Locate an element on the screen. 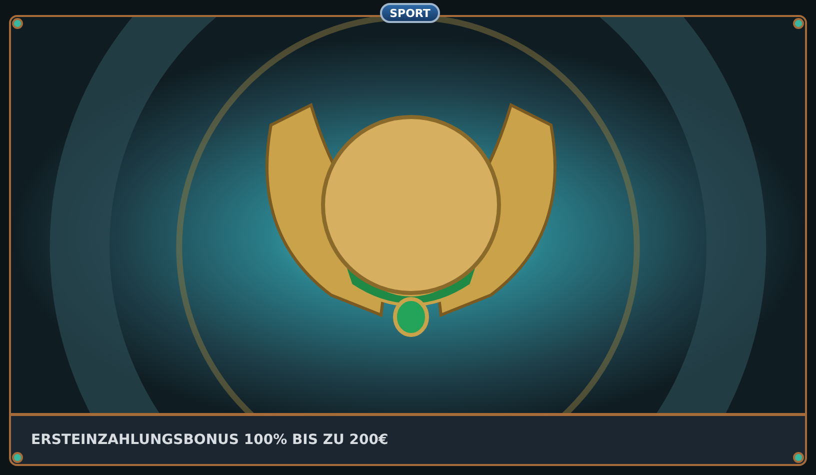 The image size is (816, 475). bonus-caption: ERSTEINZAHLUNGSBONUS 100% BIS ZU 200€ is located at coordinates (209, 440).